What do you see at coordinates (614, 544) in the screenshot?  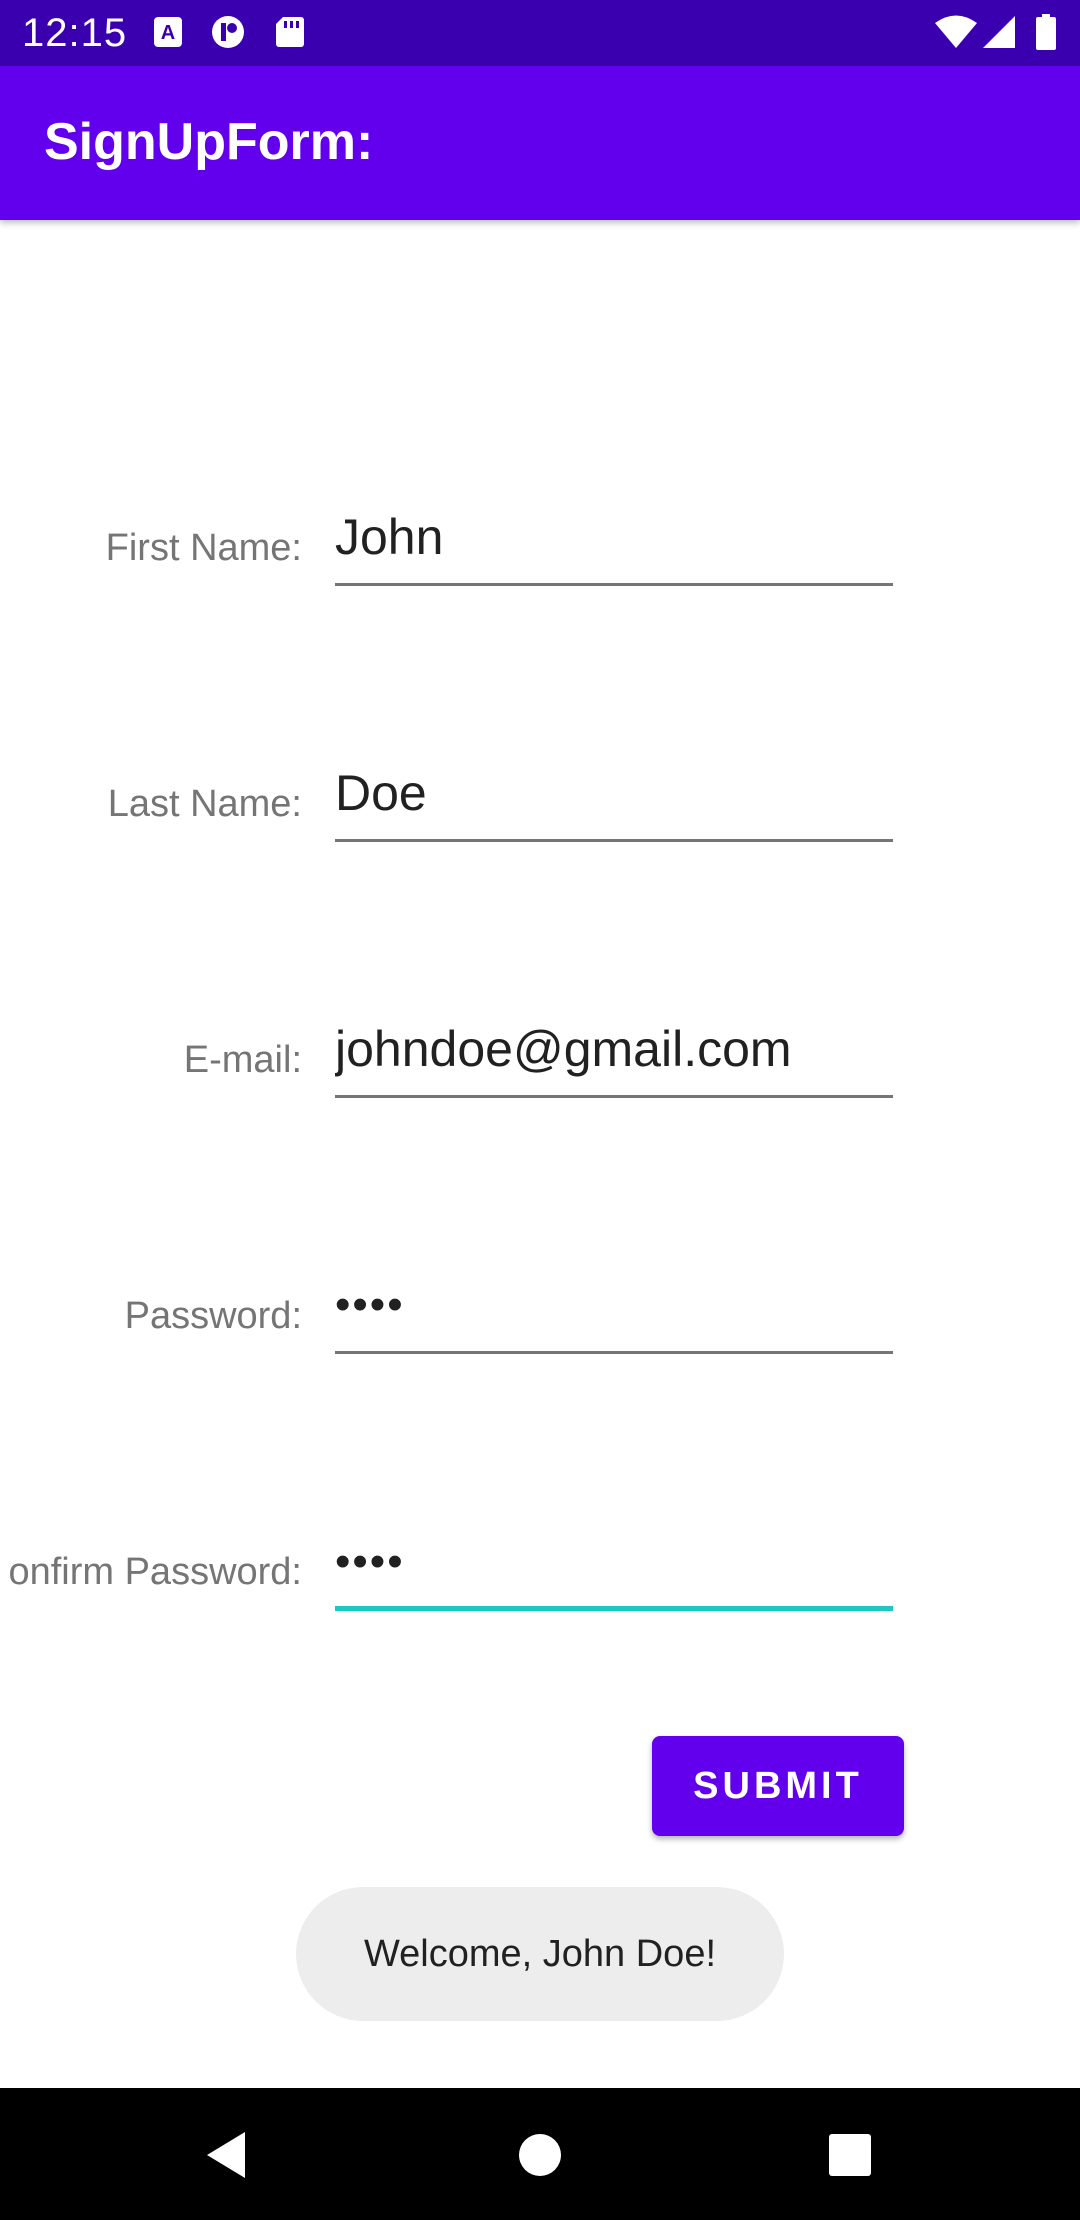 I see `first-name-field: John` at bounding box center [614, 544].